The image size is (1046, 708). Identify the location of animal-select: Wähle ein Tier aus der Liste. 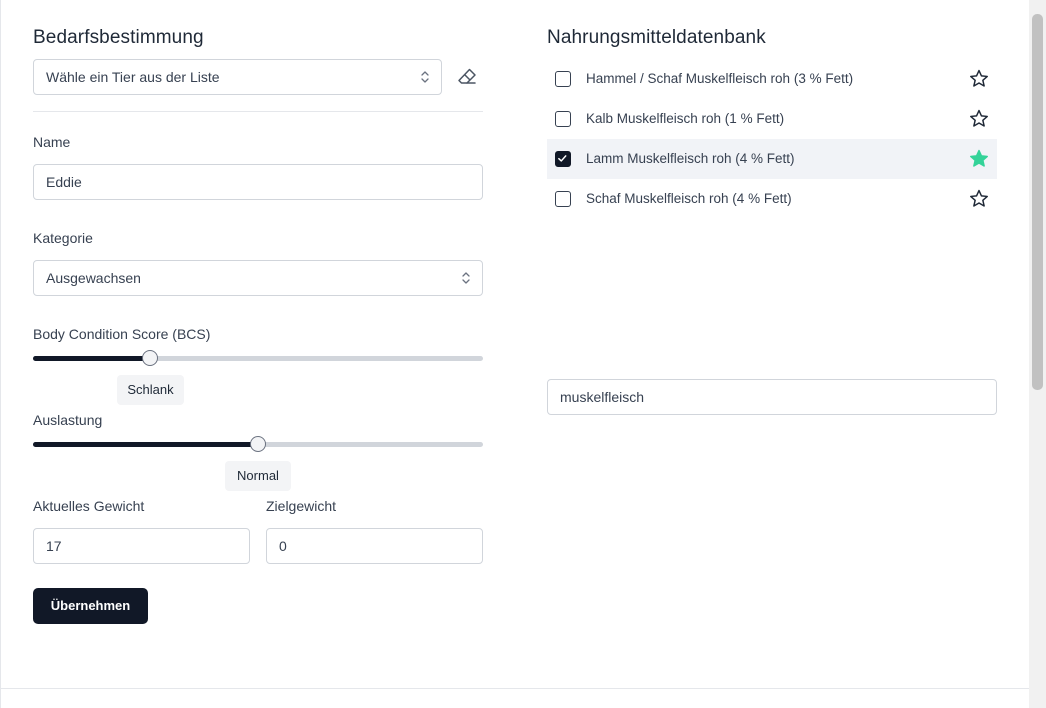
(237, 77).